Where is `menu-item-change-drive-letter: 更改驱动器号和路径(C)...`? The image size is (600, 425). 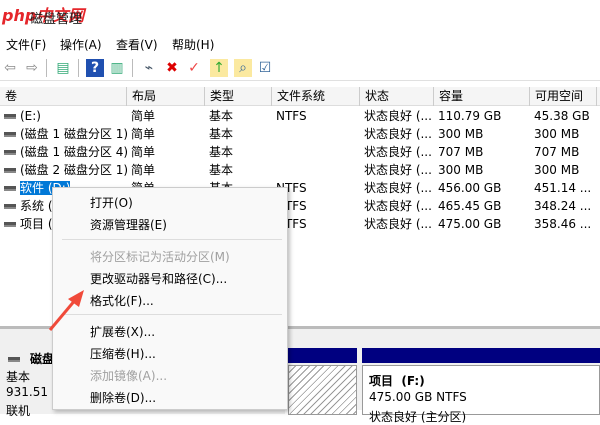
menu-item-change-drive-letter: 更改驱动器号和路径(C)... is located at coordinates (158, 278).